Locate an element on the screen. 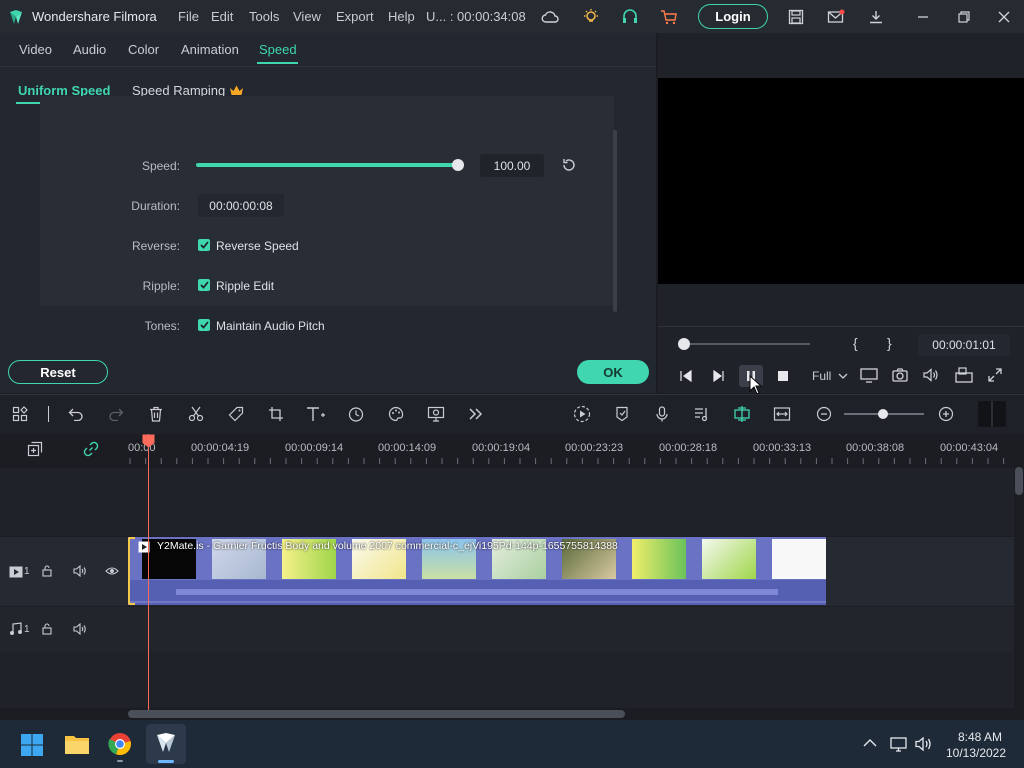  close-icon is located at coordinates (1004, 17).